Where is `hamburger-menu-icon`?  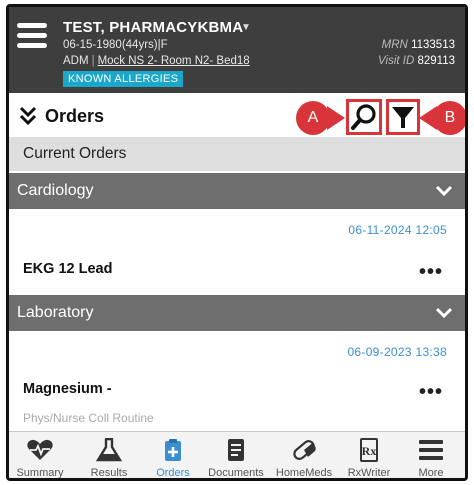 hamburger-menu-icon is located at coordinates (32, 38).